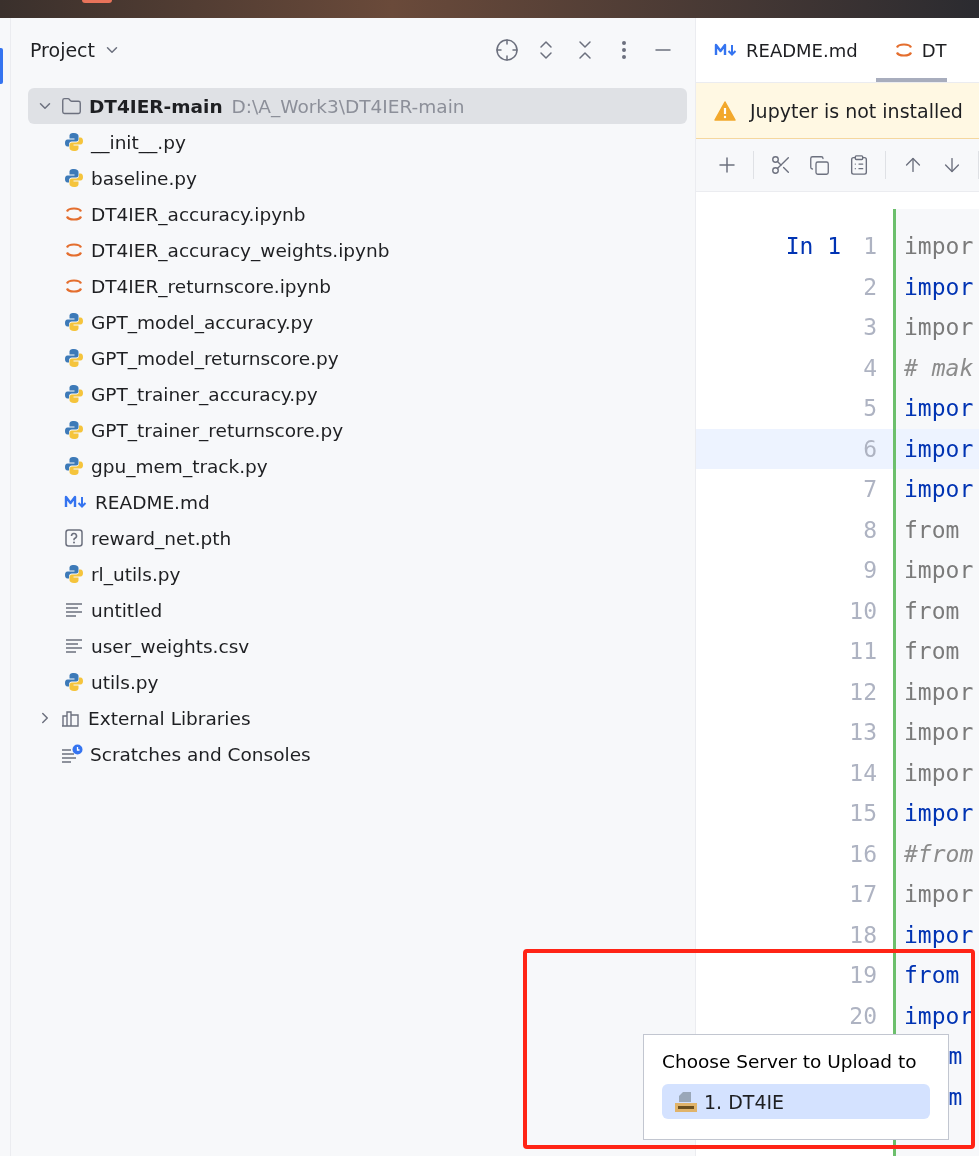 The height and width of the screenshot is (1156, 979). What do you see at coordinates (75, 50) in the screenshot?
I see `panel-title: Project` at bounding box center [75, 50].